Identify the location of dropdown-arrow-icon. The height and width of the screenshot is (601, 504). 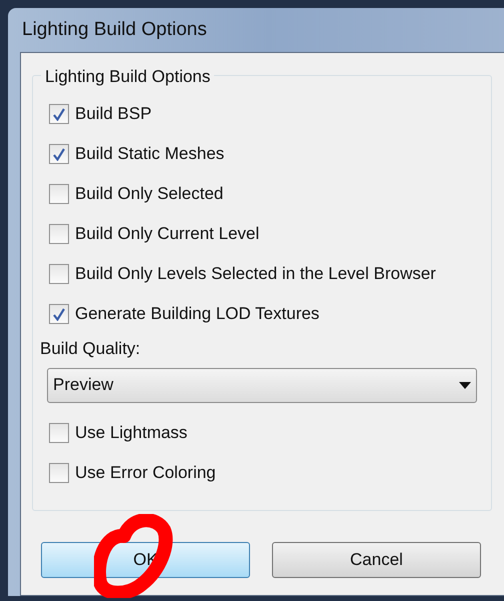
(465, 385).